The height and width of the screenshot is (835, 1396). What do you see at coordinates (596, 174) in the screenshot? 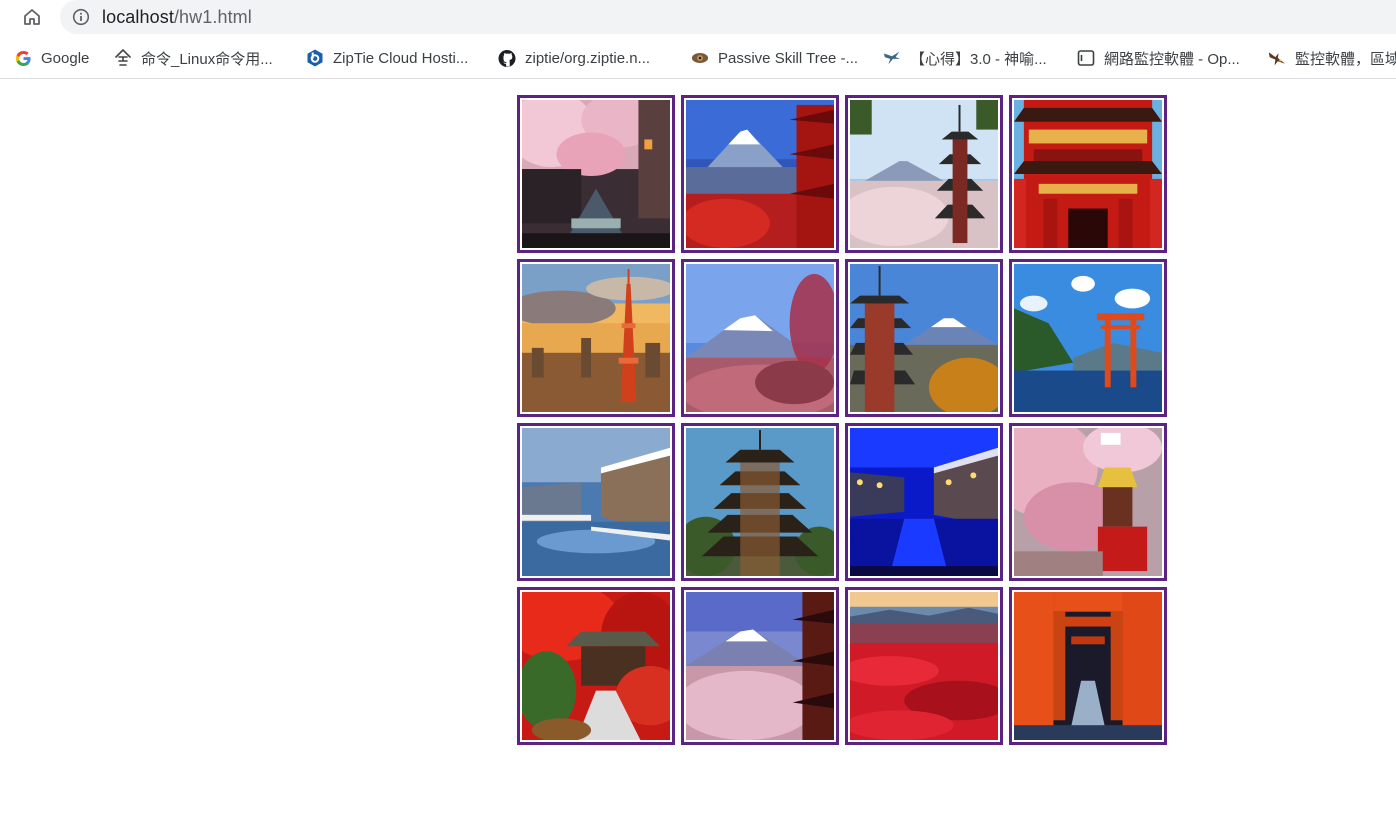
I see `gallery-image-cherry-blossom-canal` at bounding box center [596, 174].